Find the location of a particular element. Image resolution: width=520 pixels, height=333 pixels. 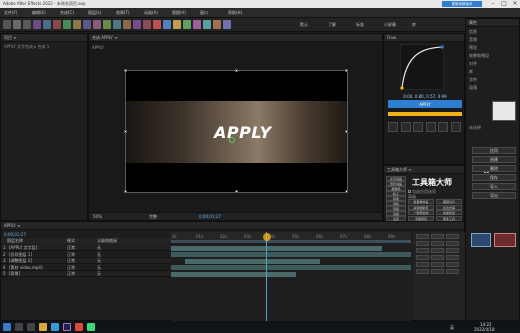

property-label: 库 is located at coordinates (471, 71).